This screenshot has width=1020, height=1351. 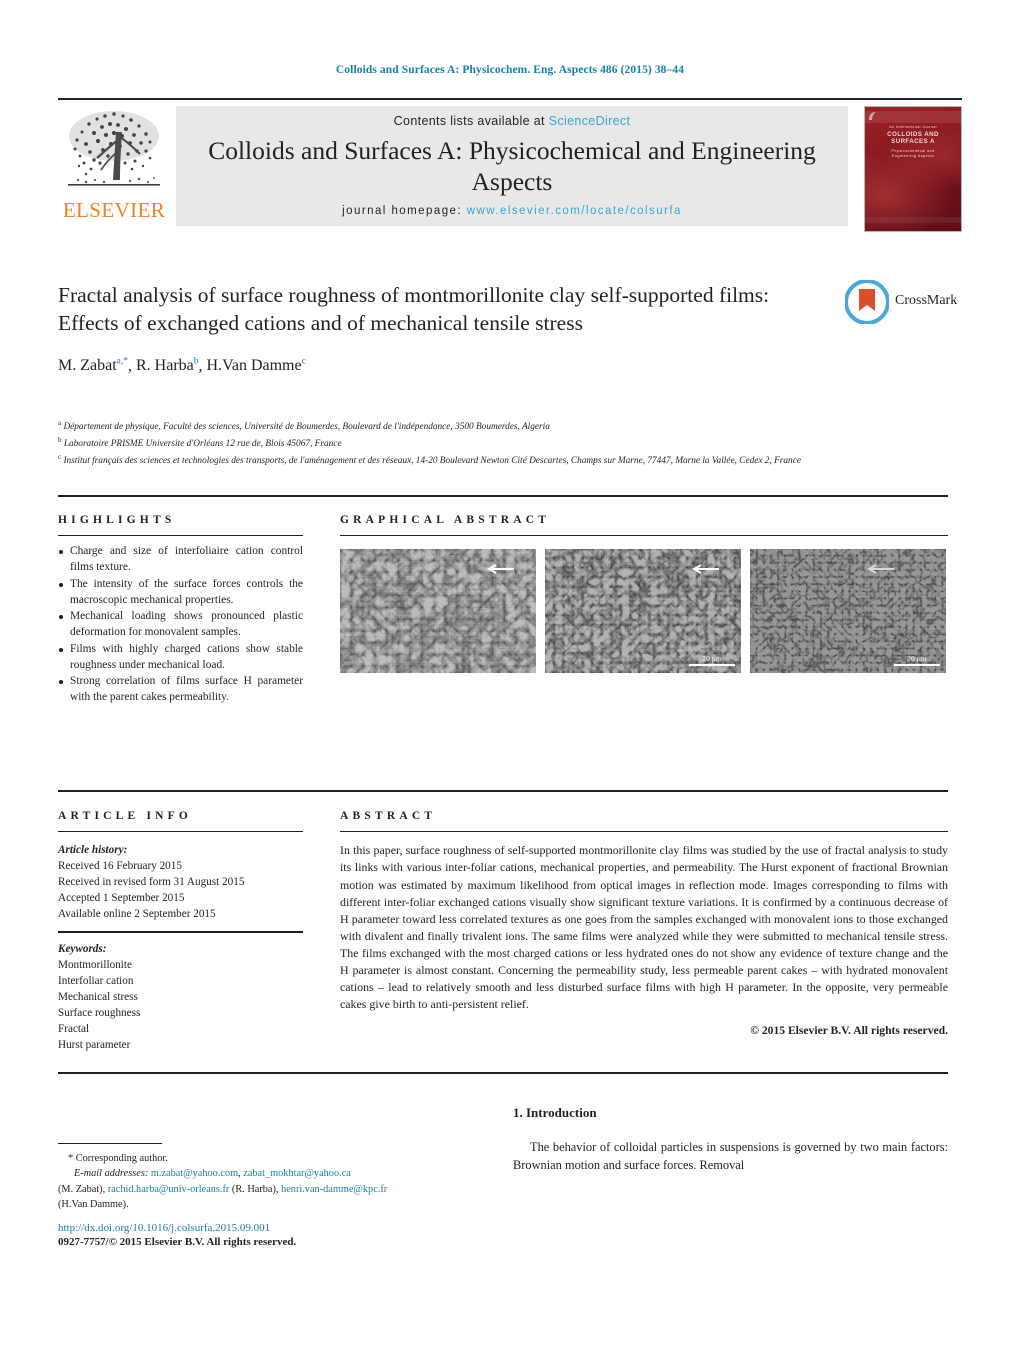 I want to click on abstract-heading: ABSTRACT, so click(x=388, y=816).